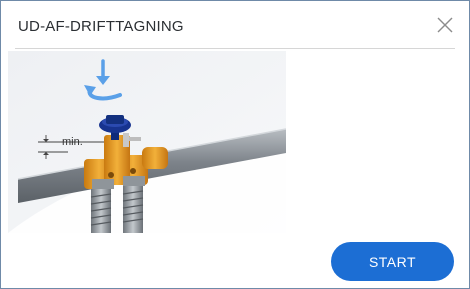 The width and height of the screenshot is (470, 289). What do you see at coordinates (72, 142) in the screenshot?
I see `min-label: min.` at bounding box center [72, 142].